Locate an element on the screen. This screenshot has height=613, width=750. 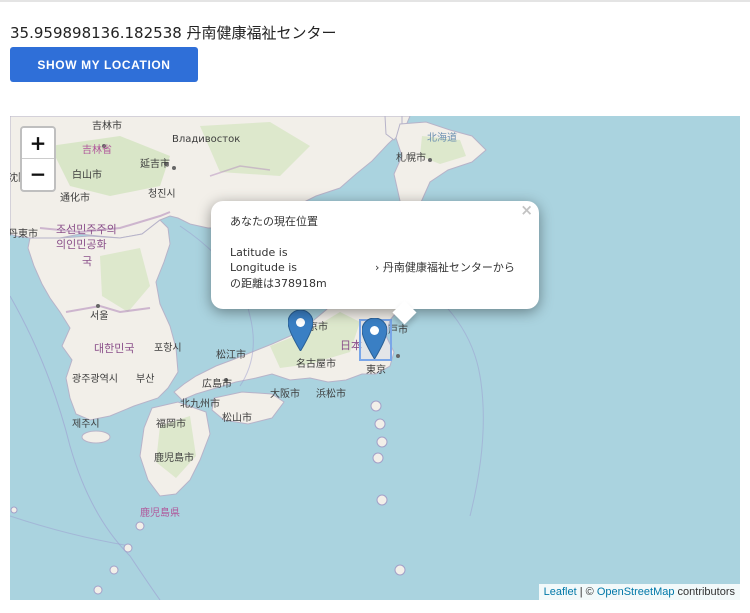
zoom-in-button: + is located at coordinates (38, 143).